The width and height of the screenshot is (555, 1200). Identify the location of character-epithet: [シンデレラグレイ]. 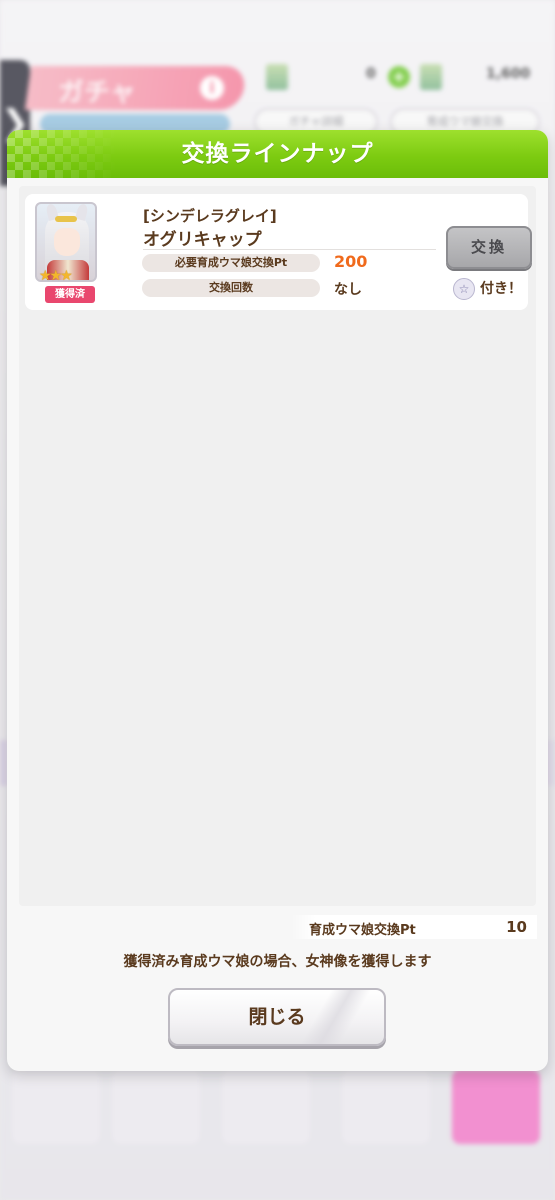
(210, 216).